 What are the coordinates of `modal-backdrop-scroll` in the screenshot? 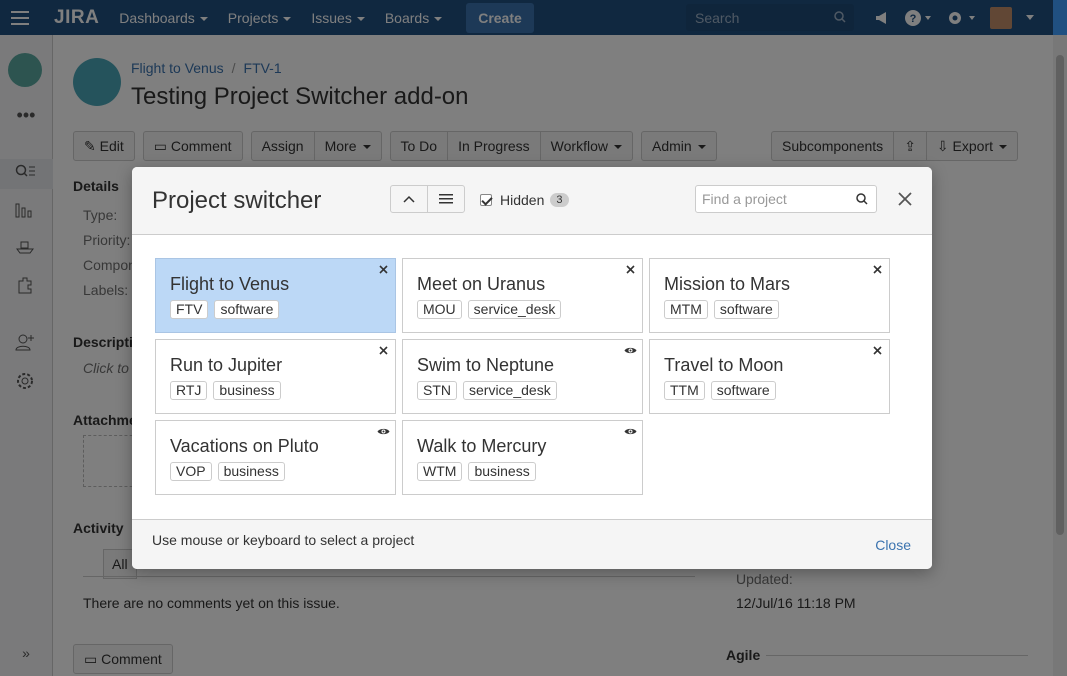 It's located at (1060, 355).